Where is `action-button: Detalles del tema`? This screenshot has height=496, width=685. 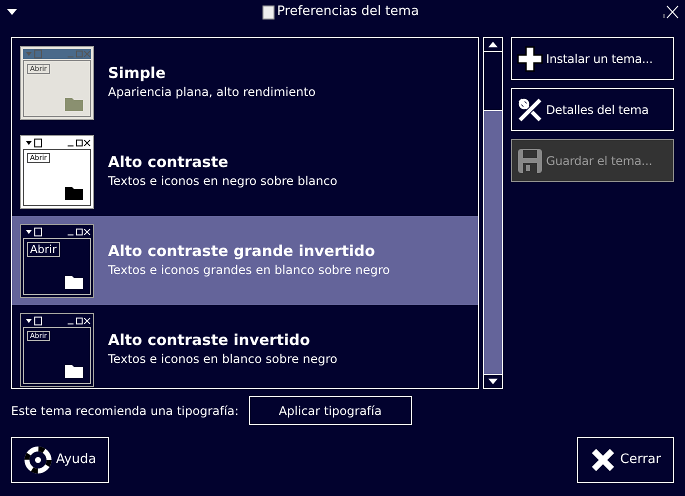 action-button: Detalles del tema is located at coordinates (592, 109).